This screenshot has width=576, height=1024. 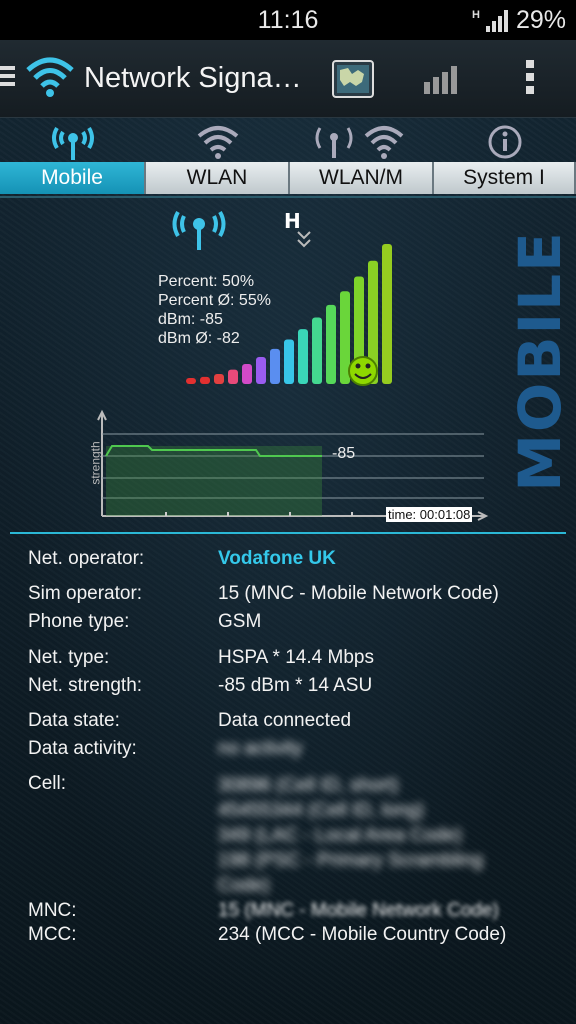 I want to click on status-clock: 11:16, so click(x=288, y=19).